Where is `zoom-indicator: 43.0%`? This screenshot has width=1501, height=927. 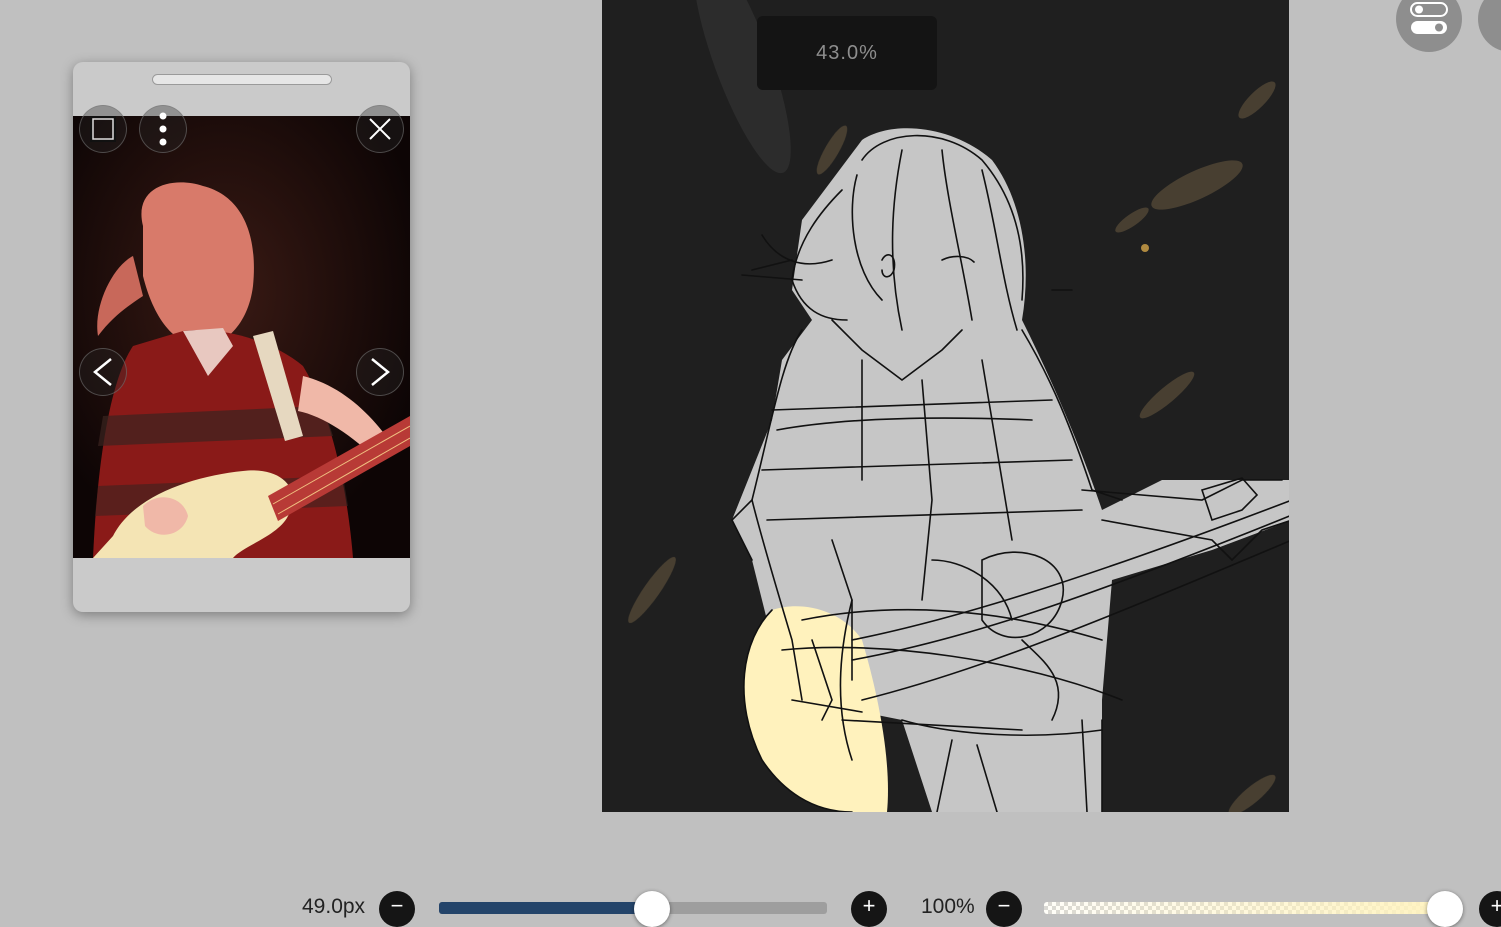
zoom-indicator: 43.0% is located at coordinates (847, 53).